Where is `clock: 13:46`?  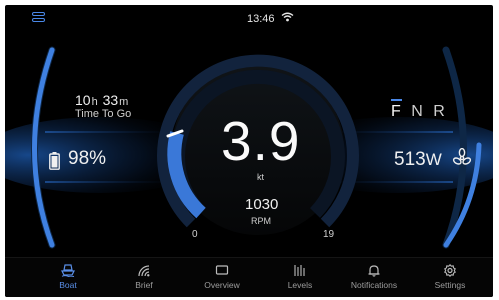
clock: 13:46 is located at coordinates (261, 19).